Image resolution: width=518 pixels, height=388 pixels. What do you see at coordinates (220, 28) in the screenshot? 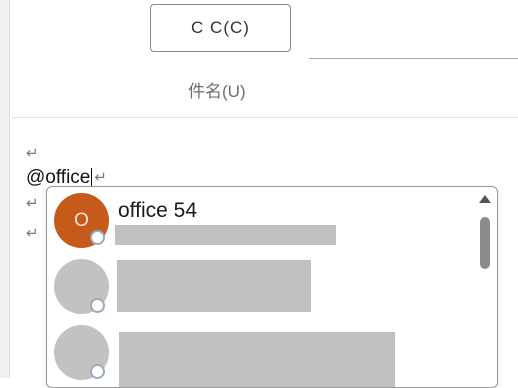
I see `cc-button: C C(C)` at bounding box center [220, 28].